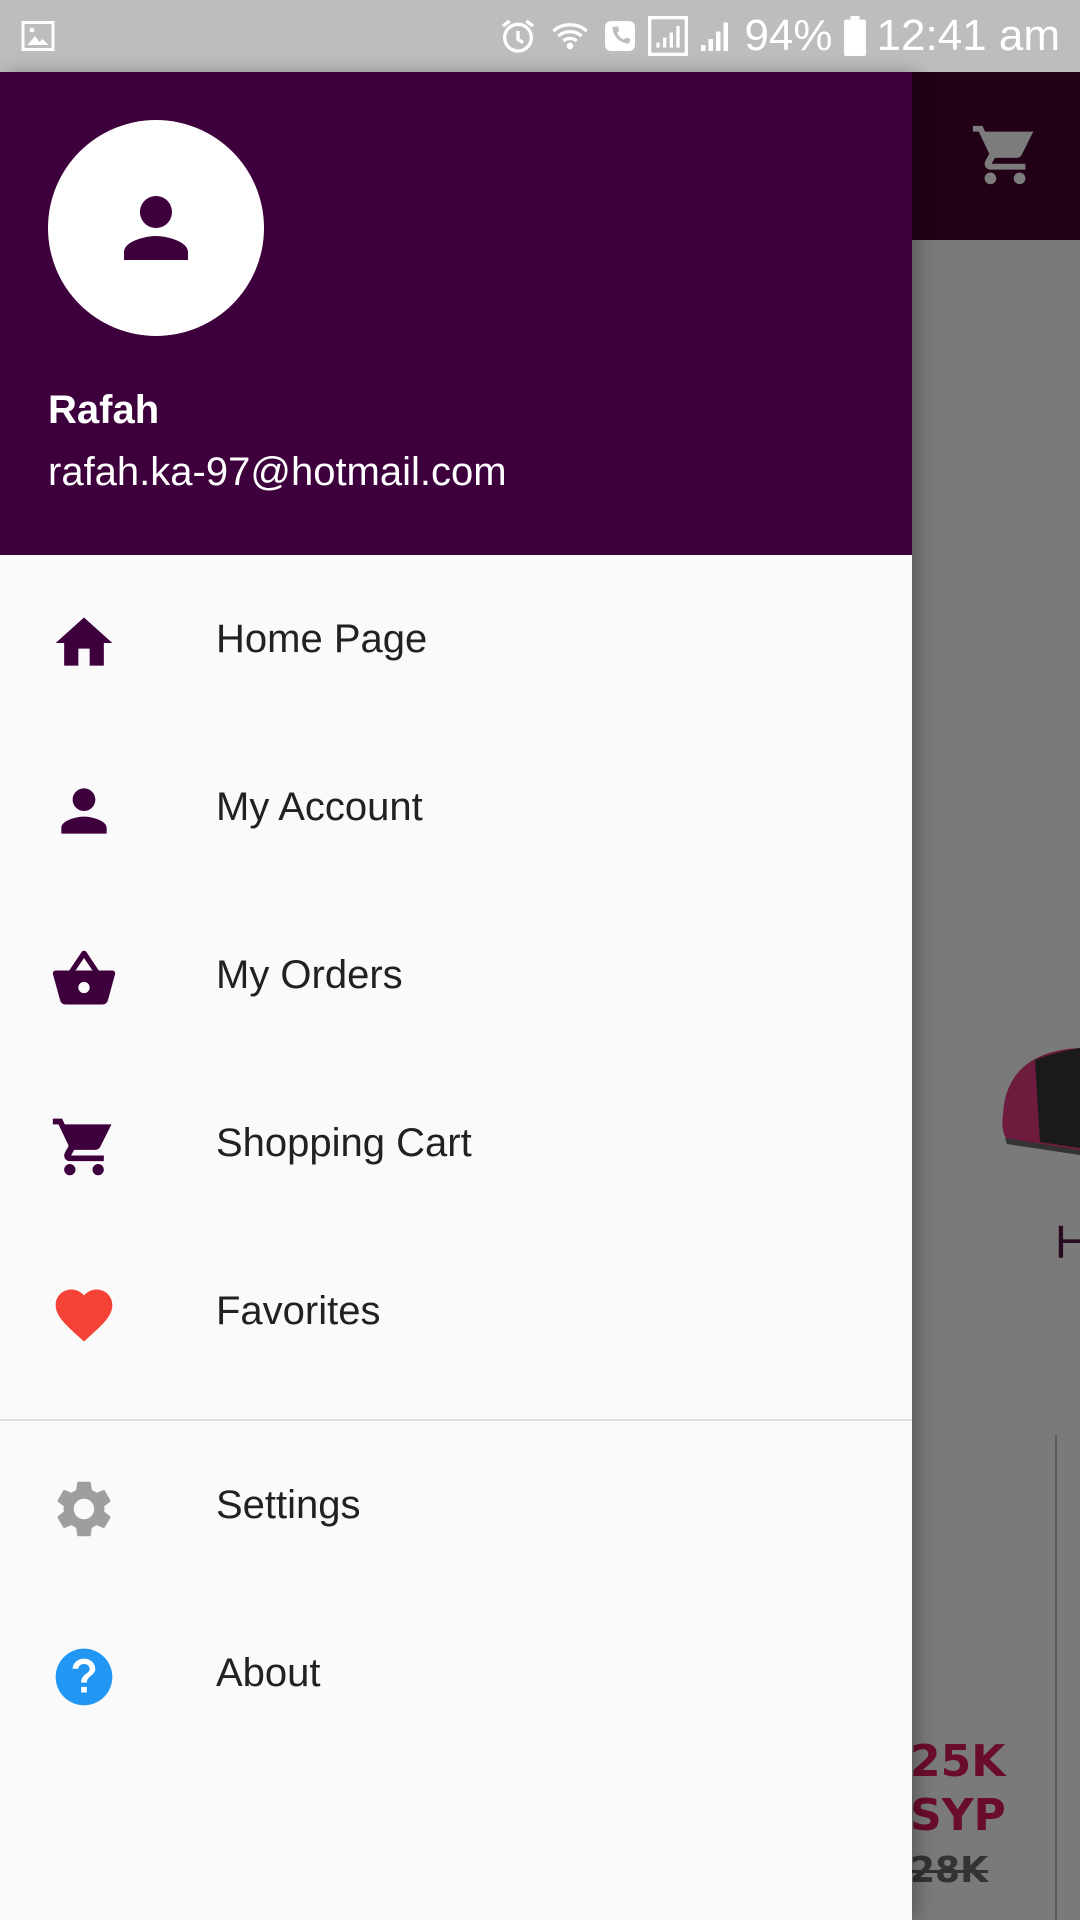 This screenshot has height=1920, width=1080. Describe the element at coordinates (322, 639) in the screenshot. I see `menu-item-label: Home Page` at that location.